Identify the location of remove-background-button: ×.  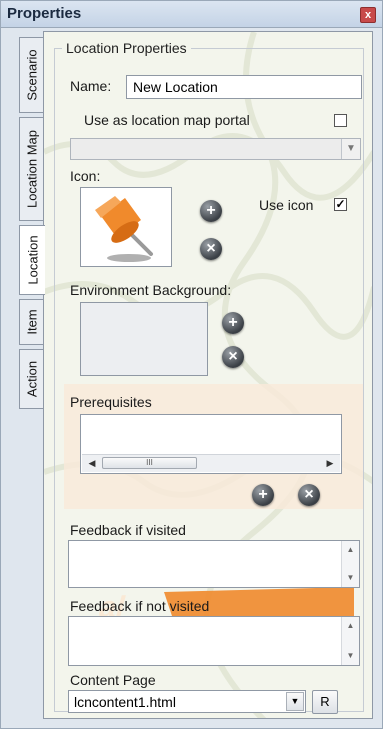
(233, 357).